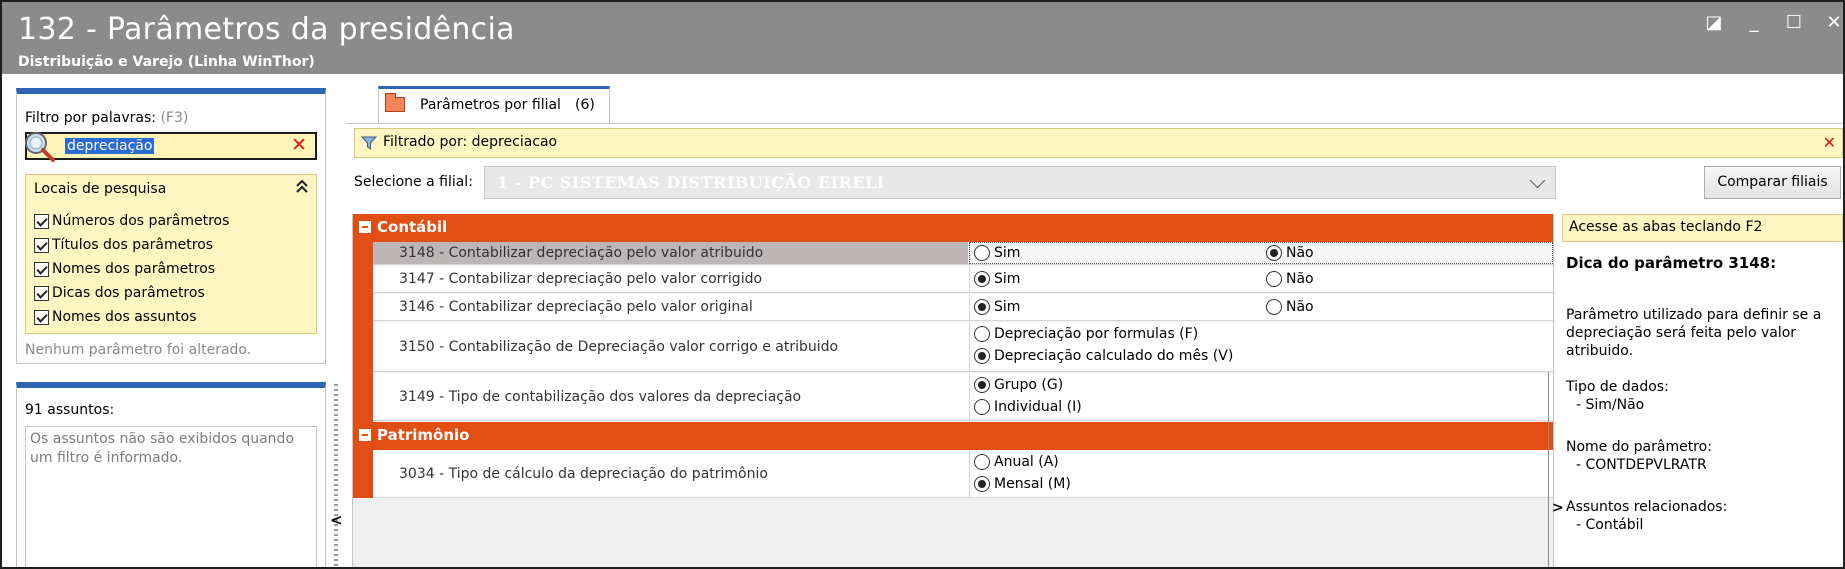 This screenshot has width=1845, height=569. Describe the element at coordinates (1548, 469) in the screenshot. I see `tip-divider` at that location.